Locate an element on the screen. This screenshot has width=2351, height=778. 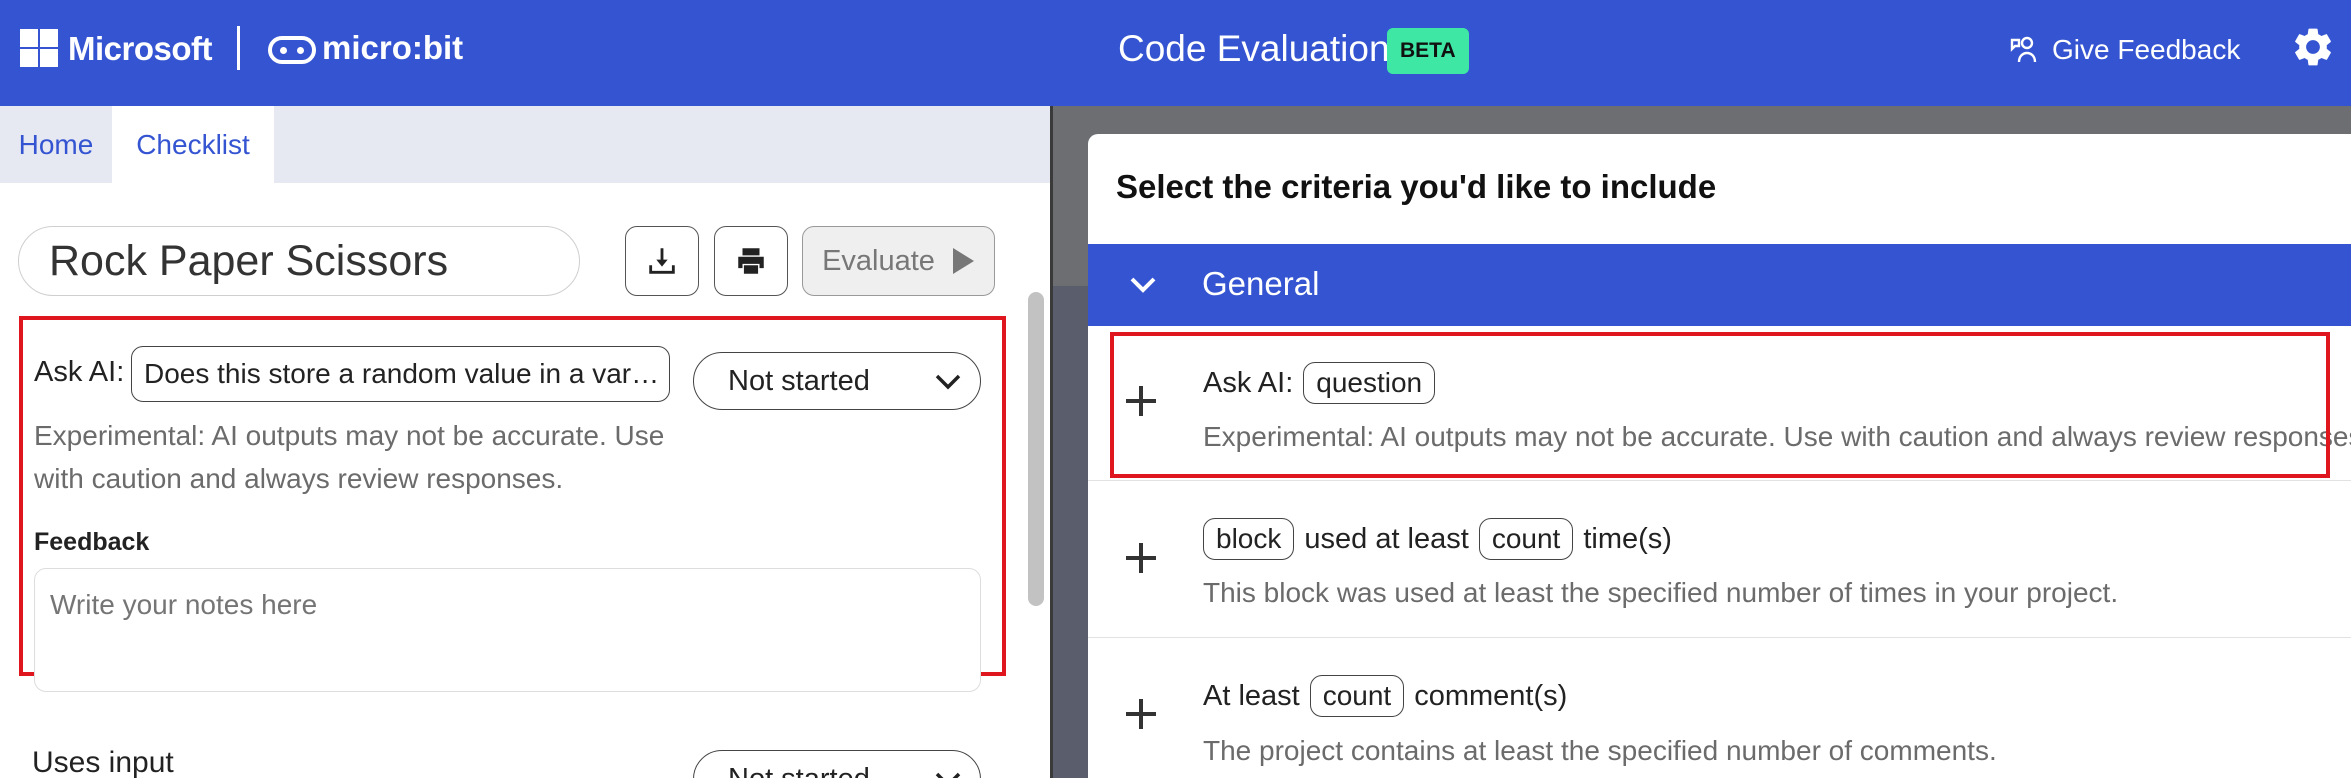
microsoft-brand: Microsoft is located at coordinates (140, 48).